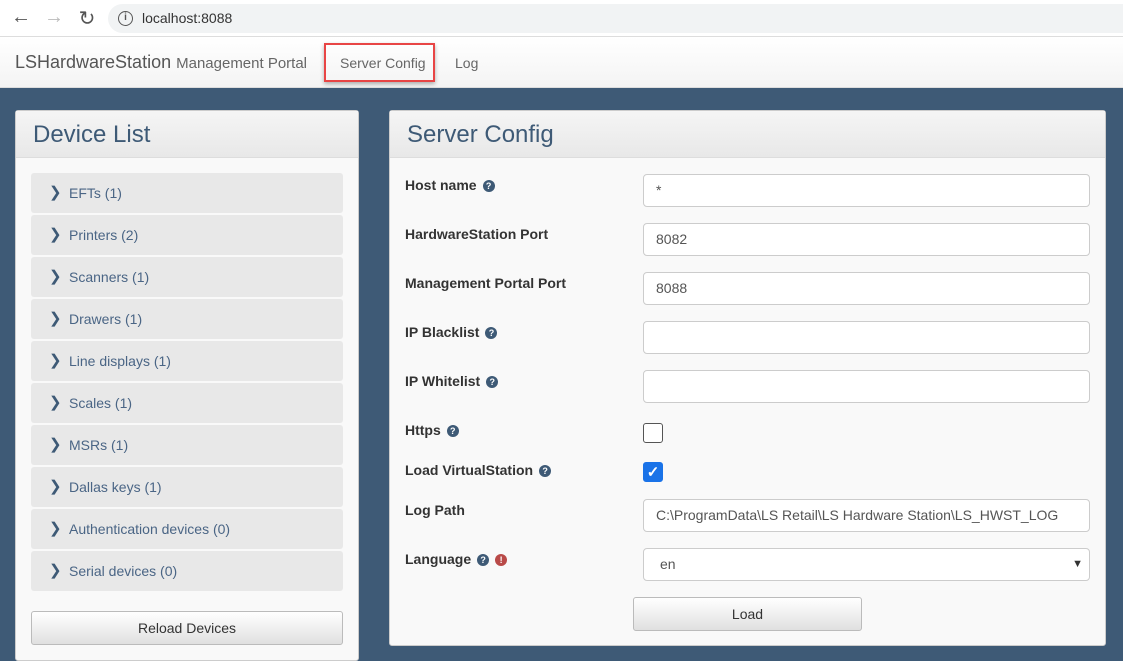 This screenshot has width=1123, height=661. I want to click on device-group-label: Line displays (1), so click(120, 361).